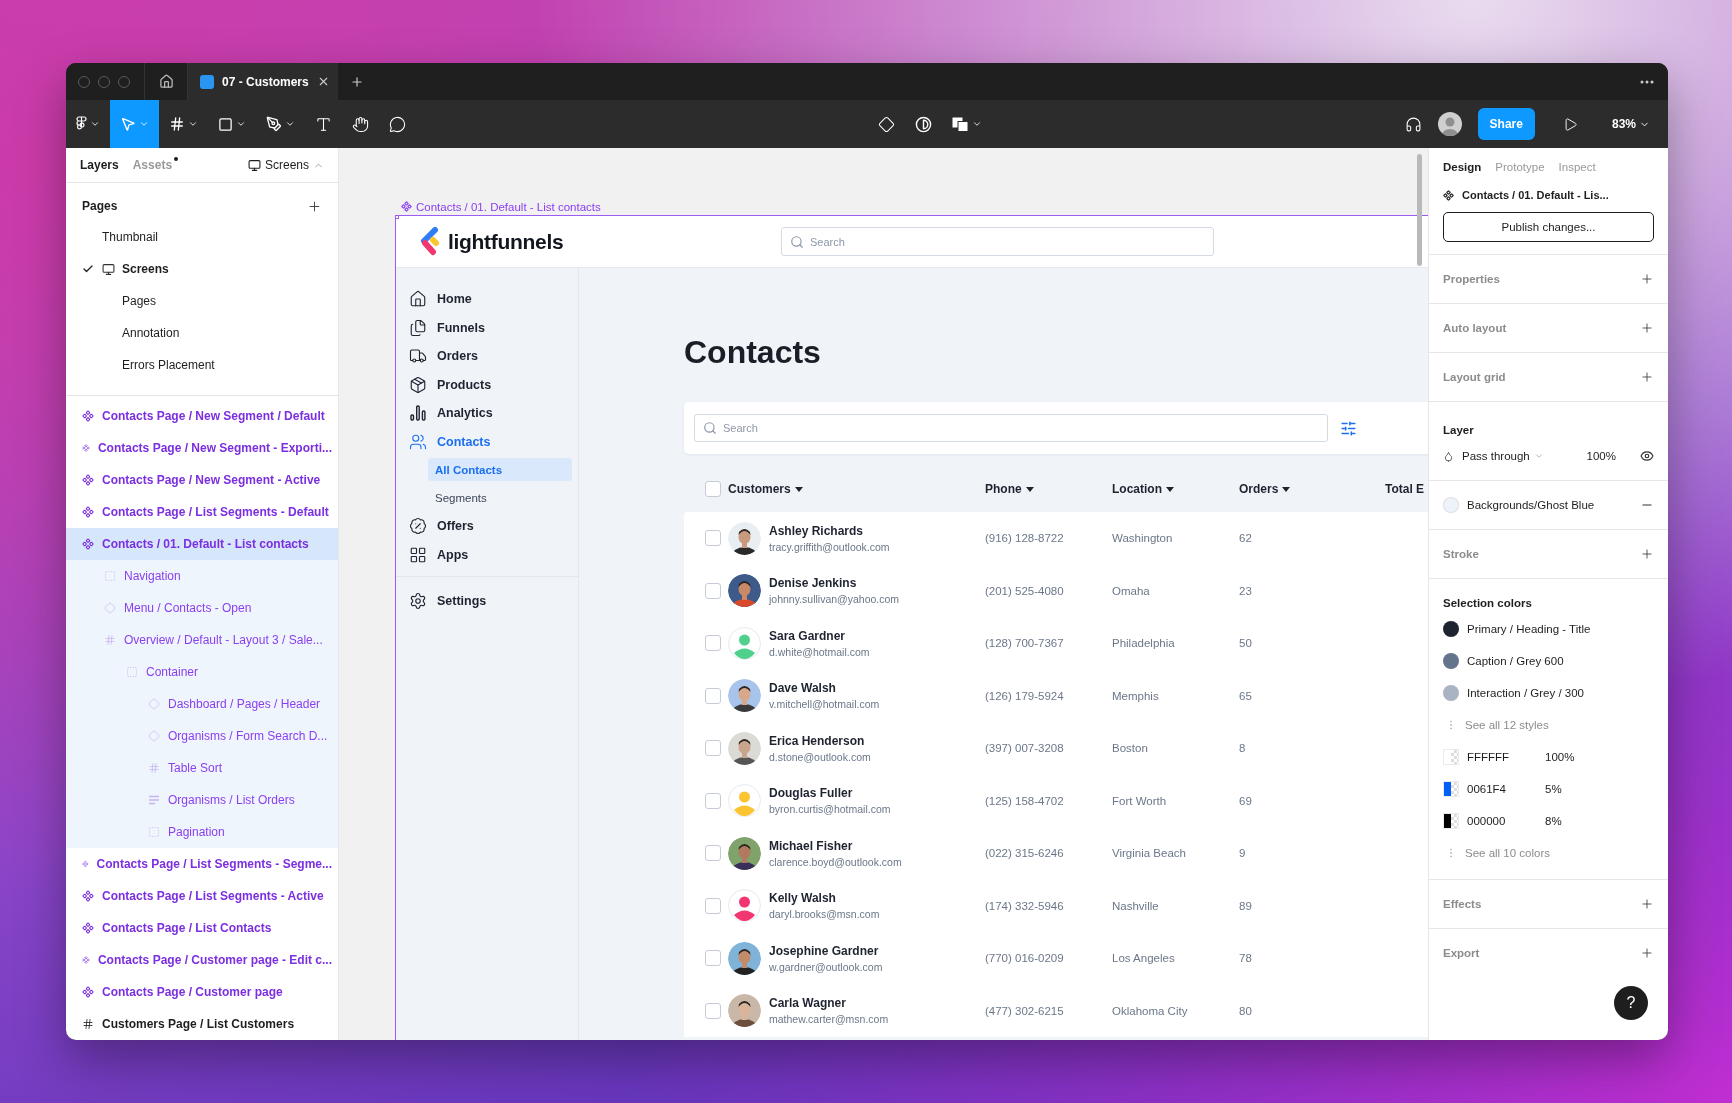 The image size is (1732, 1103). I want to click on nav-item: Offers, so click(487, 526).